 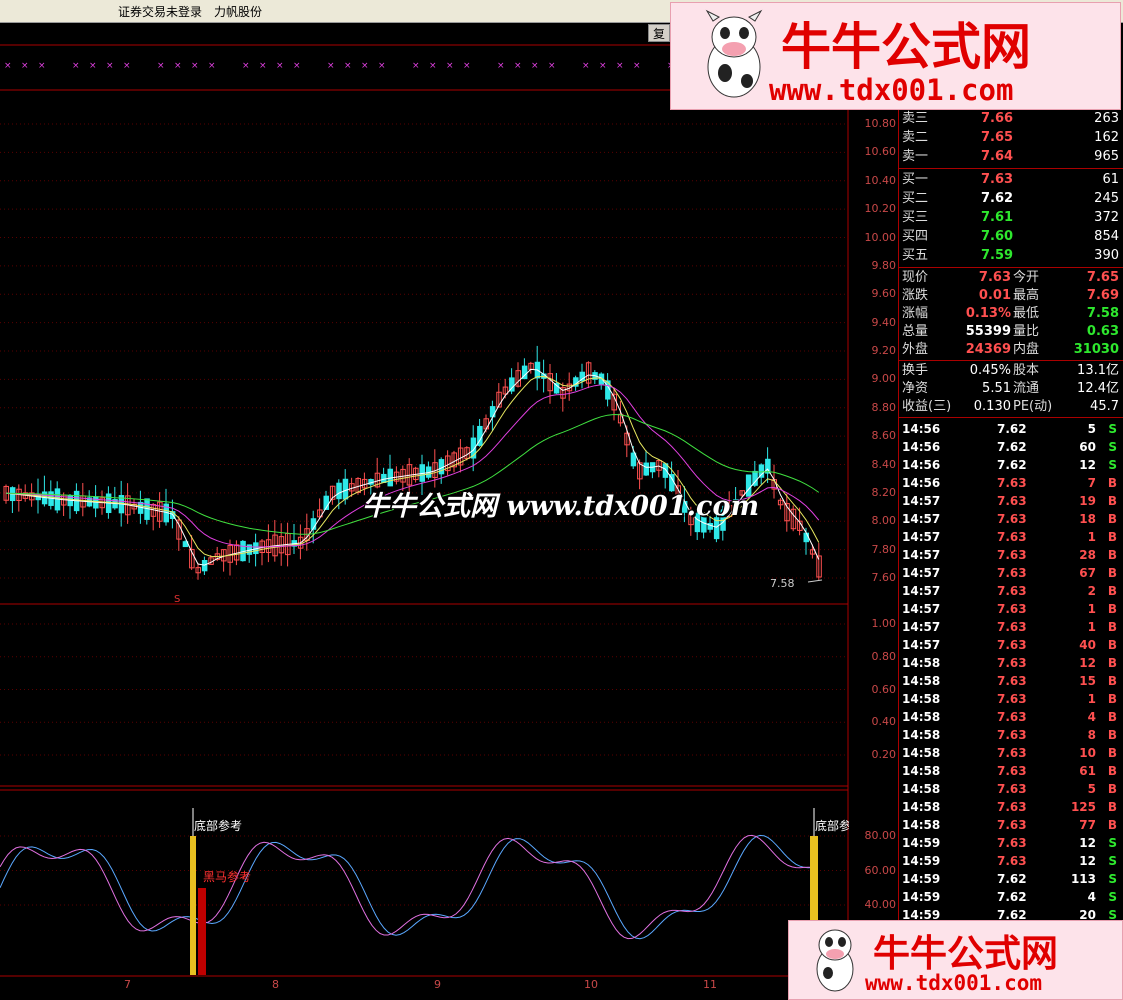 I want to click on tick-row: 14:59 7.62 4 S, so click(x=1011, y=897).